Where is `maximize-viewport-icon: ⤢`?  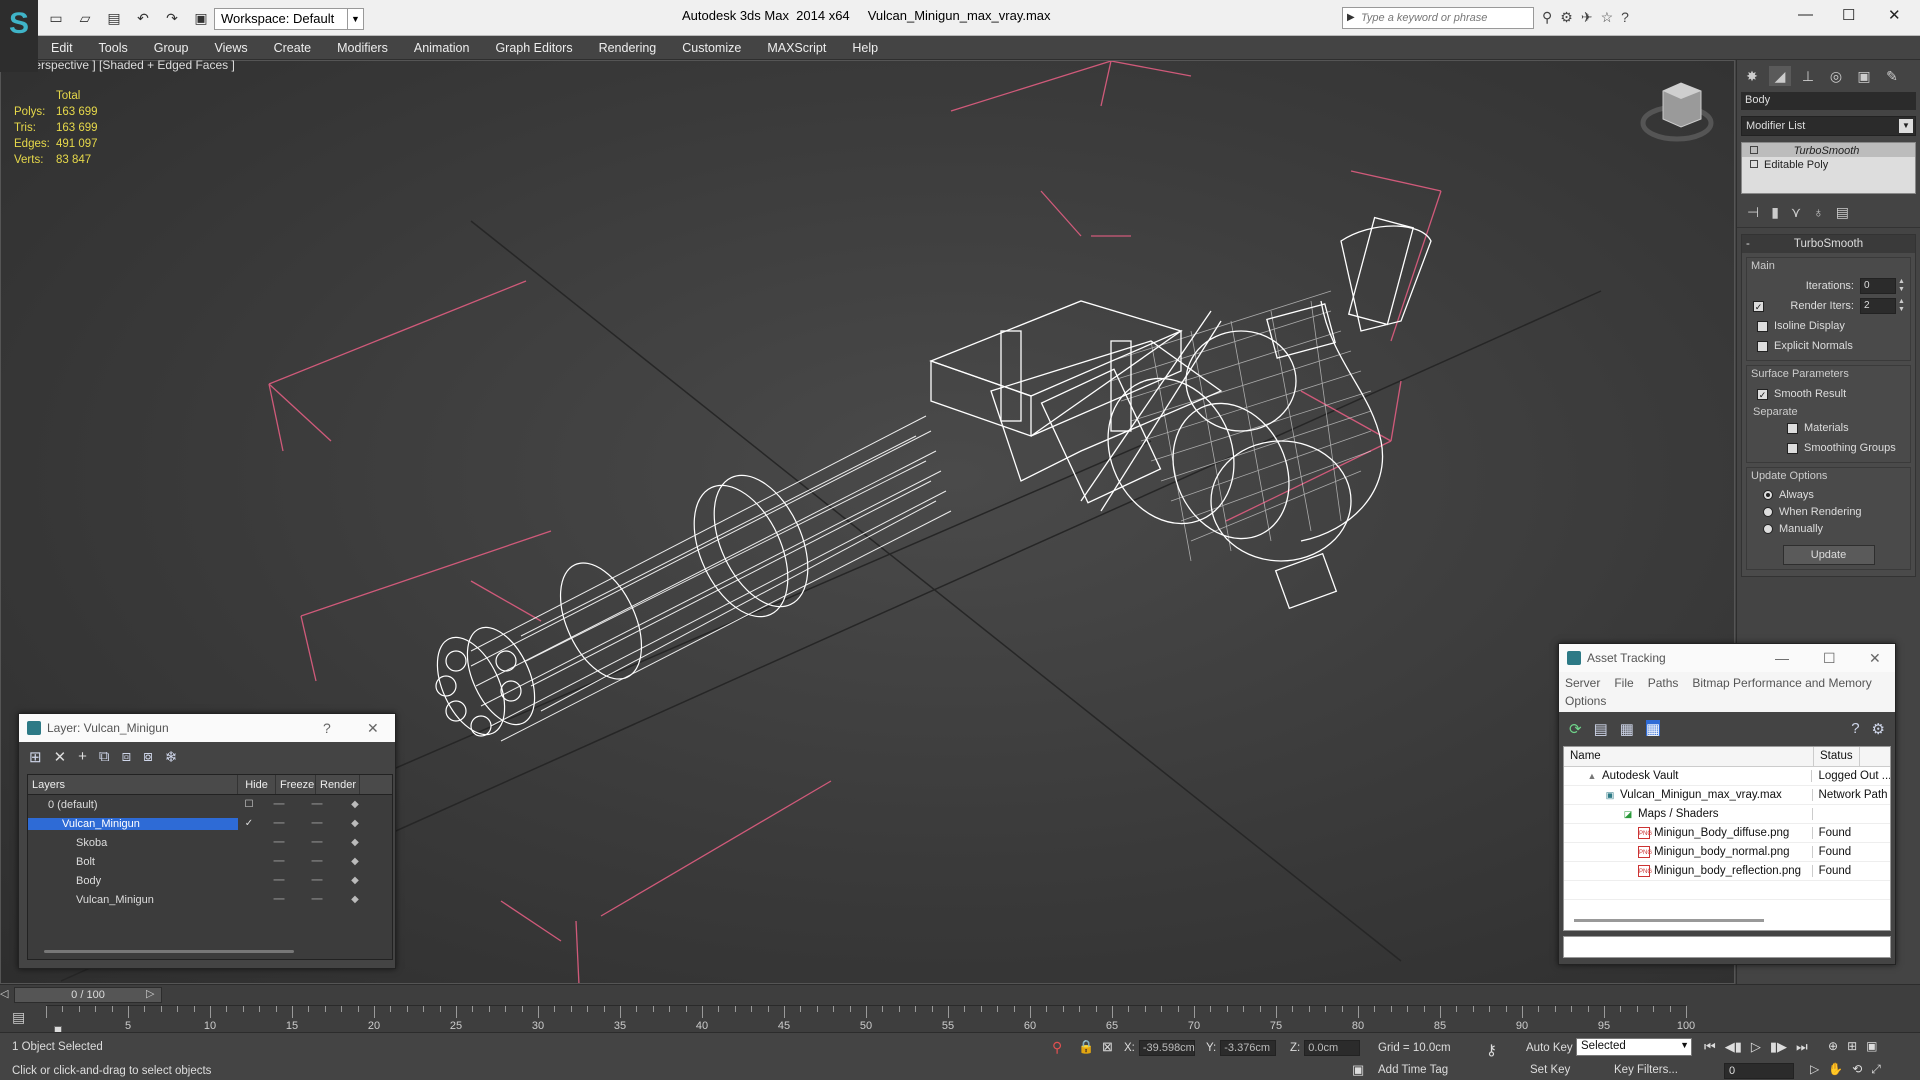
maximize-viewport-icon: ⤢ is located at coordinates (1876, 1069).